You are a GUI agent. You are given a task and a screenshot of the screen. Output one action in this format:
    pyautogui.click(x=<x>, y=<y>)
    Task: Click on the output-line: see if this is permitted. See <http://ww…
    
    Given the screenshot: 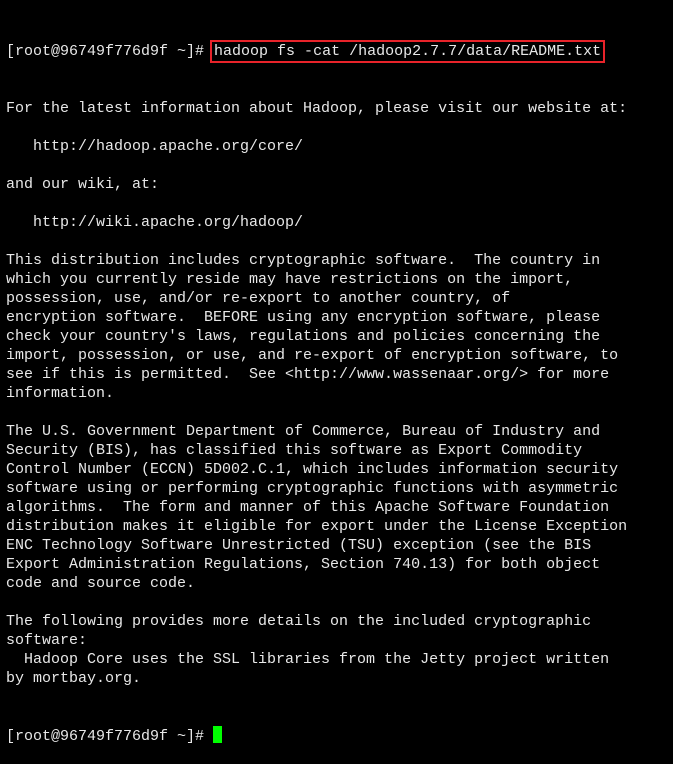 What is the action you would take?
    pyautogui.click(x=308, y=374)
    